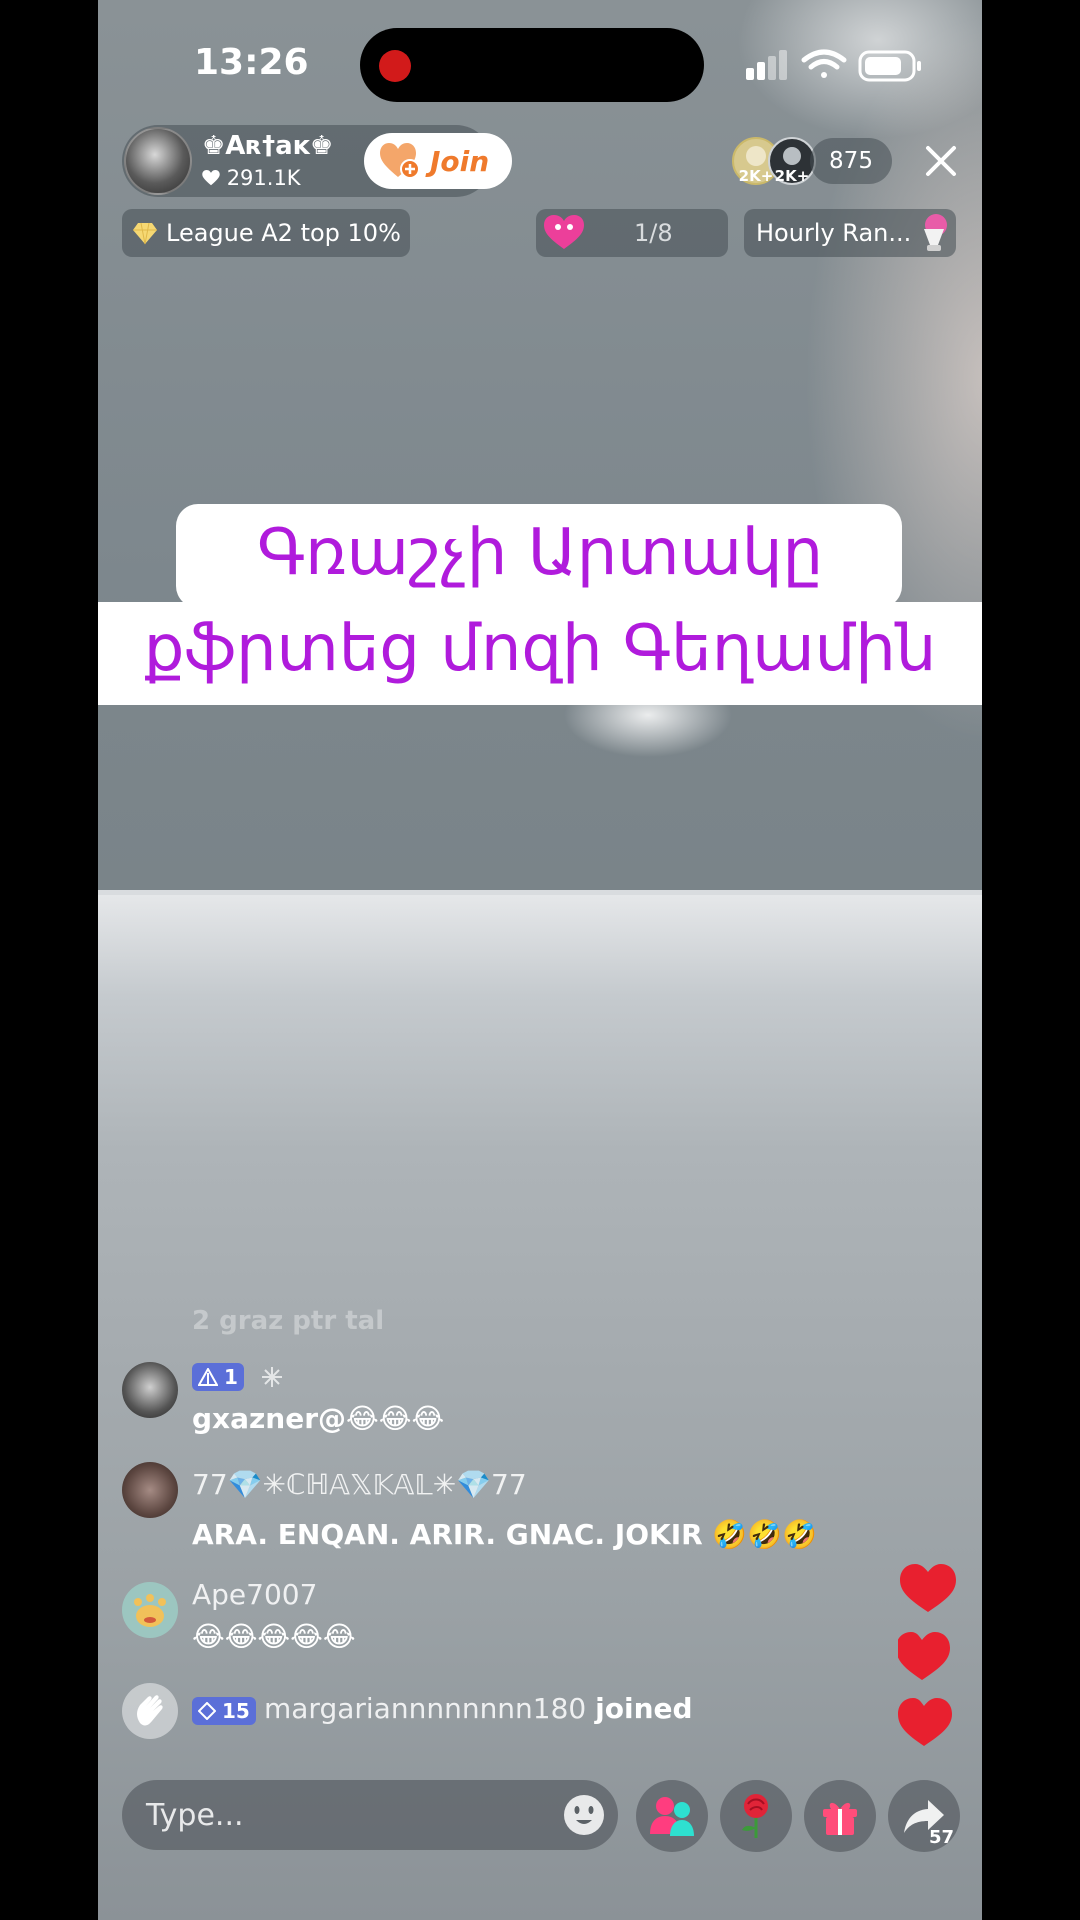 This screenshot has width=1080, height=1920. I want to click on caption-line-1: Գռաշչի Արտակը, so click(540, 553).